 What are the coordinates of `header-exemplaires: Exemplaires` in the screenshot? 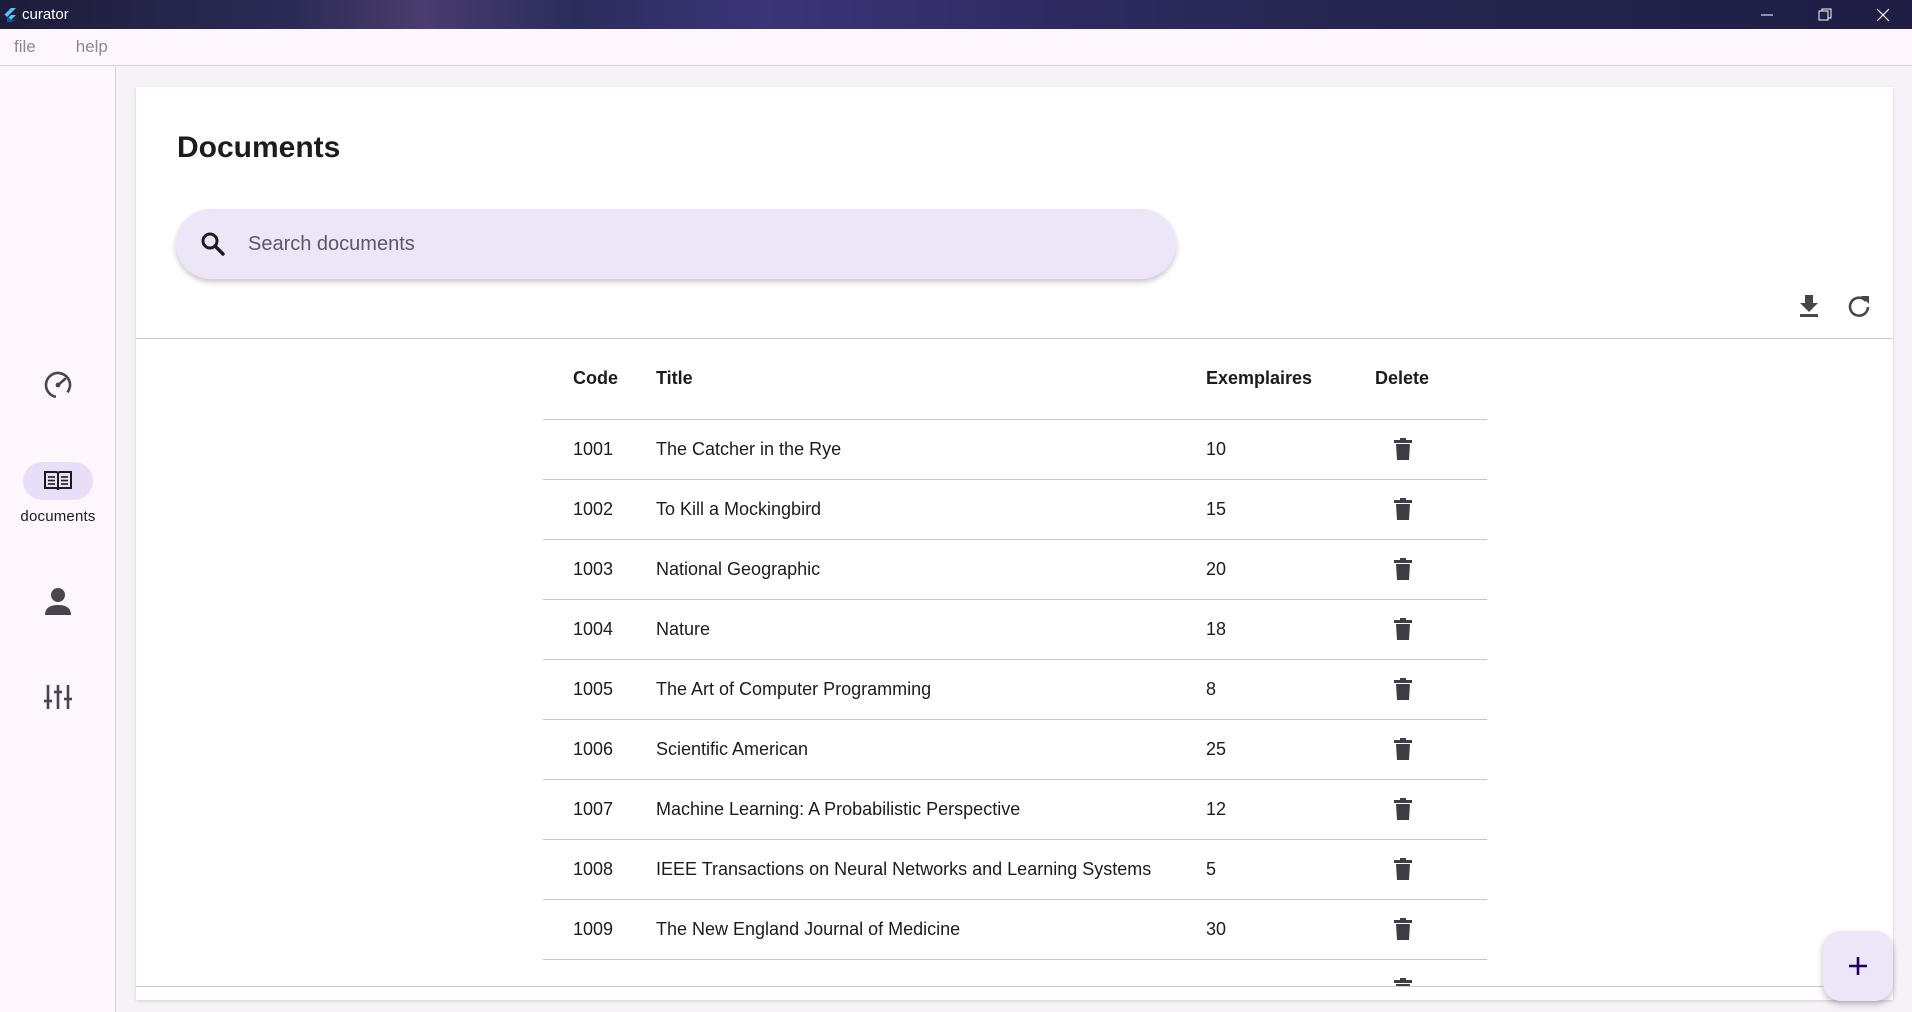 It's located at (1290, 379).